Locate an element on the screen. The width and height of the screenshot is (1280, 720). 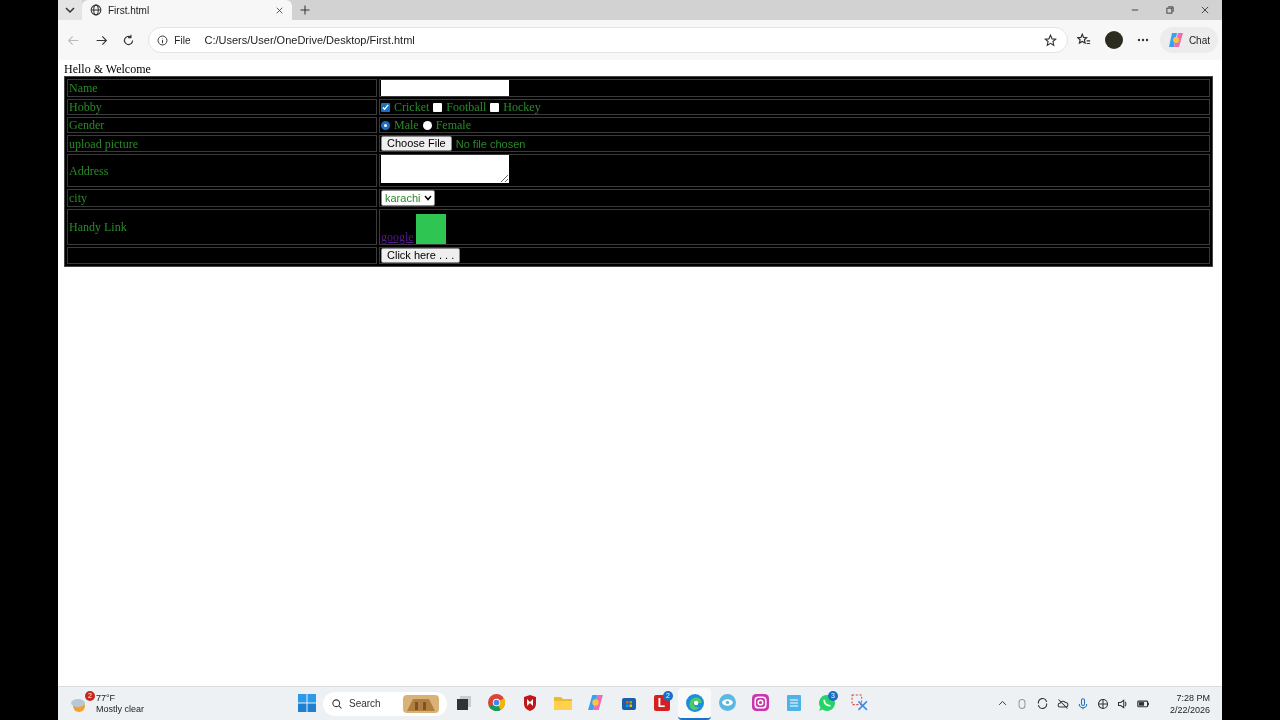
cloud-off-icon is located at coordinates (1062, 703).